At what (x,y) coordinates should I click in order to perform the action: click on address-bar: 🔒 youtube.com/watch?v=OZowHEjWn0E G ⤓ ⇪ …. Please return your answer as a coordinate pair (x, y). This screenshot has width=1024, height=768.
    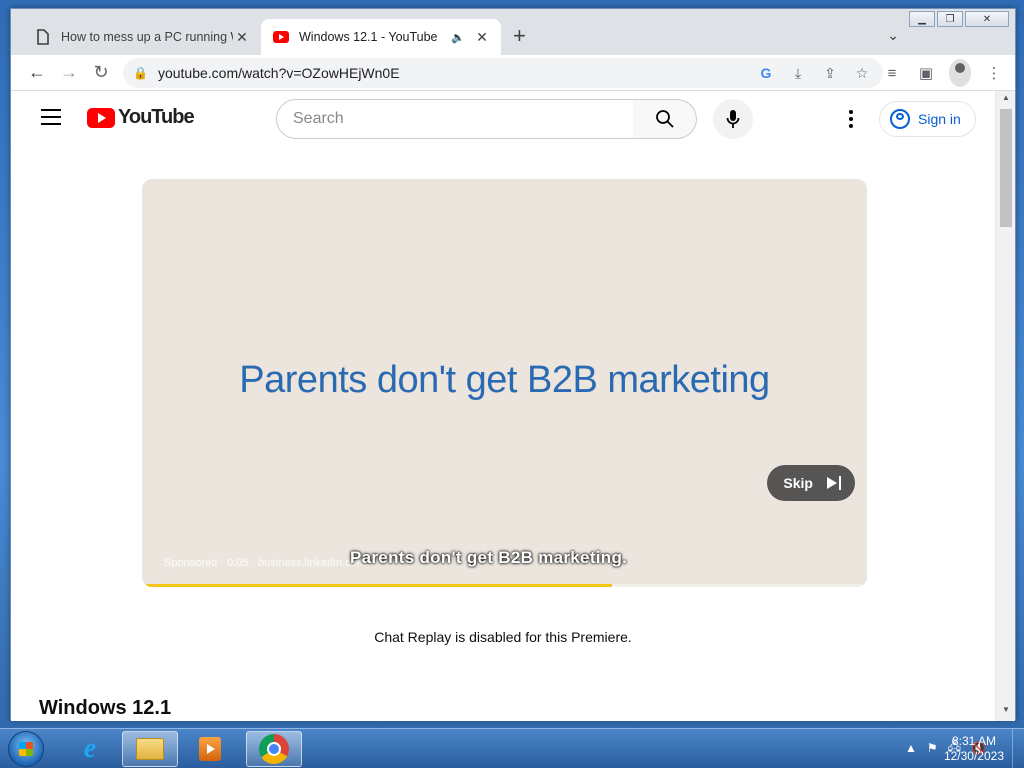
    Looking at the image, I should click on (503, 73).